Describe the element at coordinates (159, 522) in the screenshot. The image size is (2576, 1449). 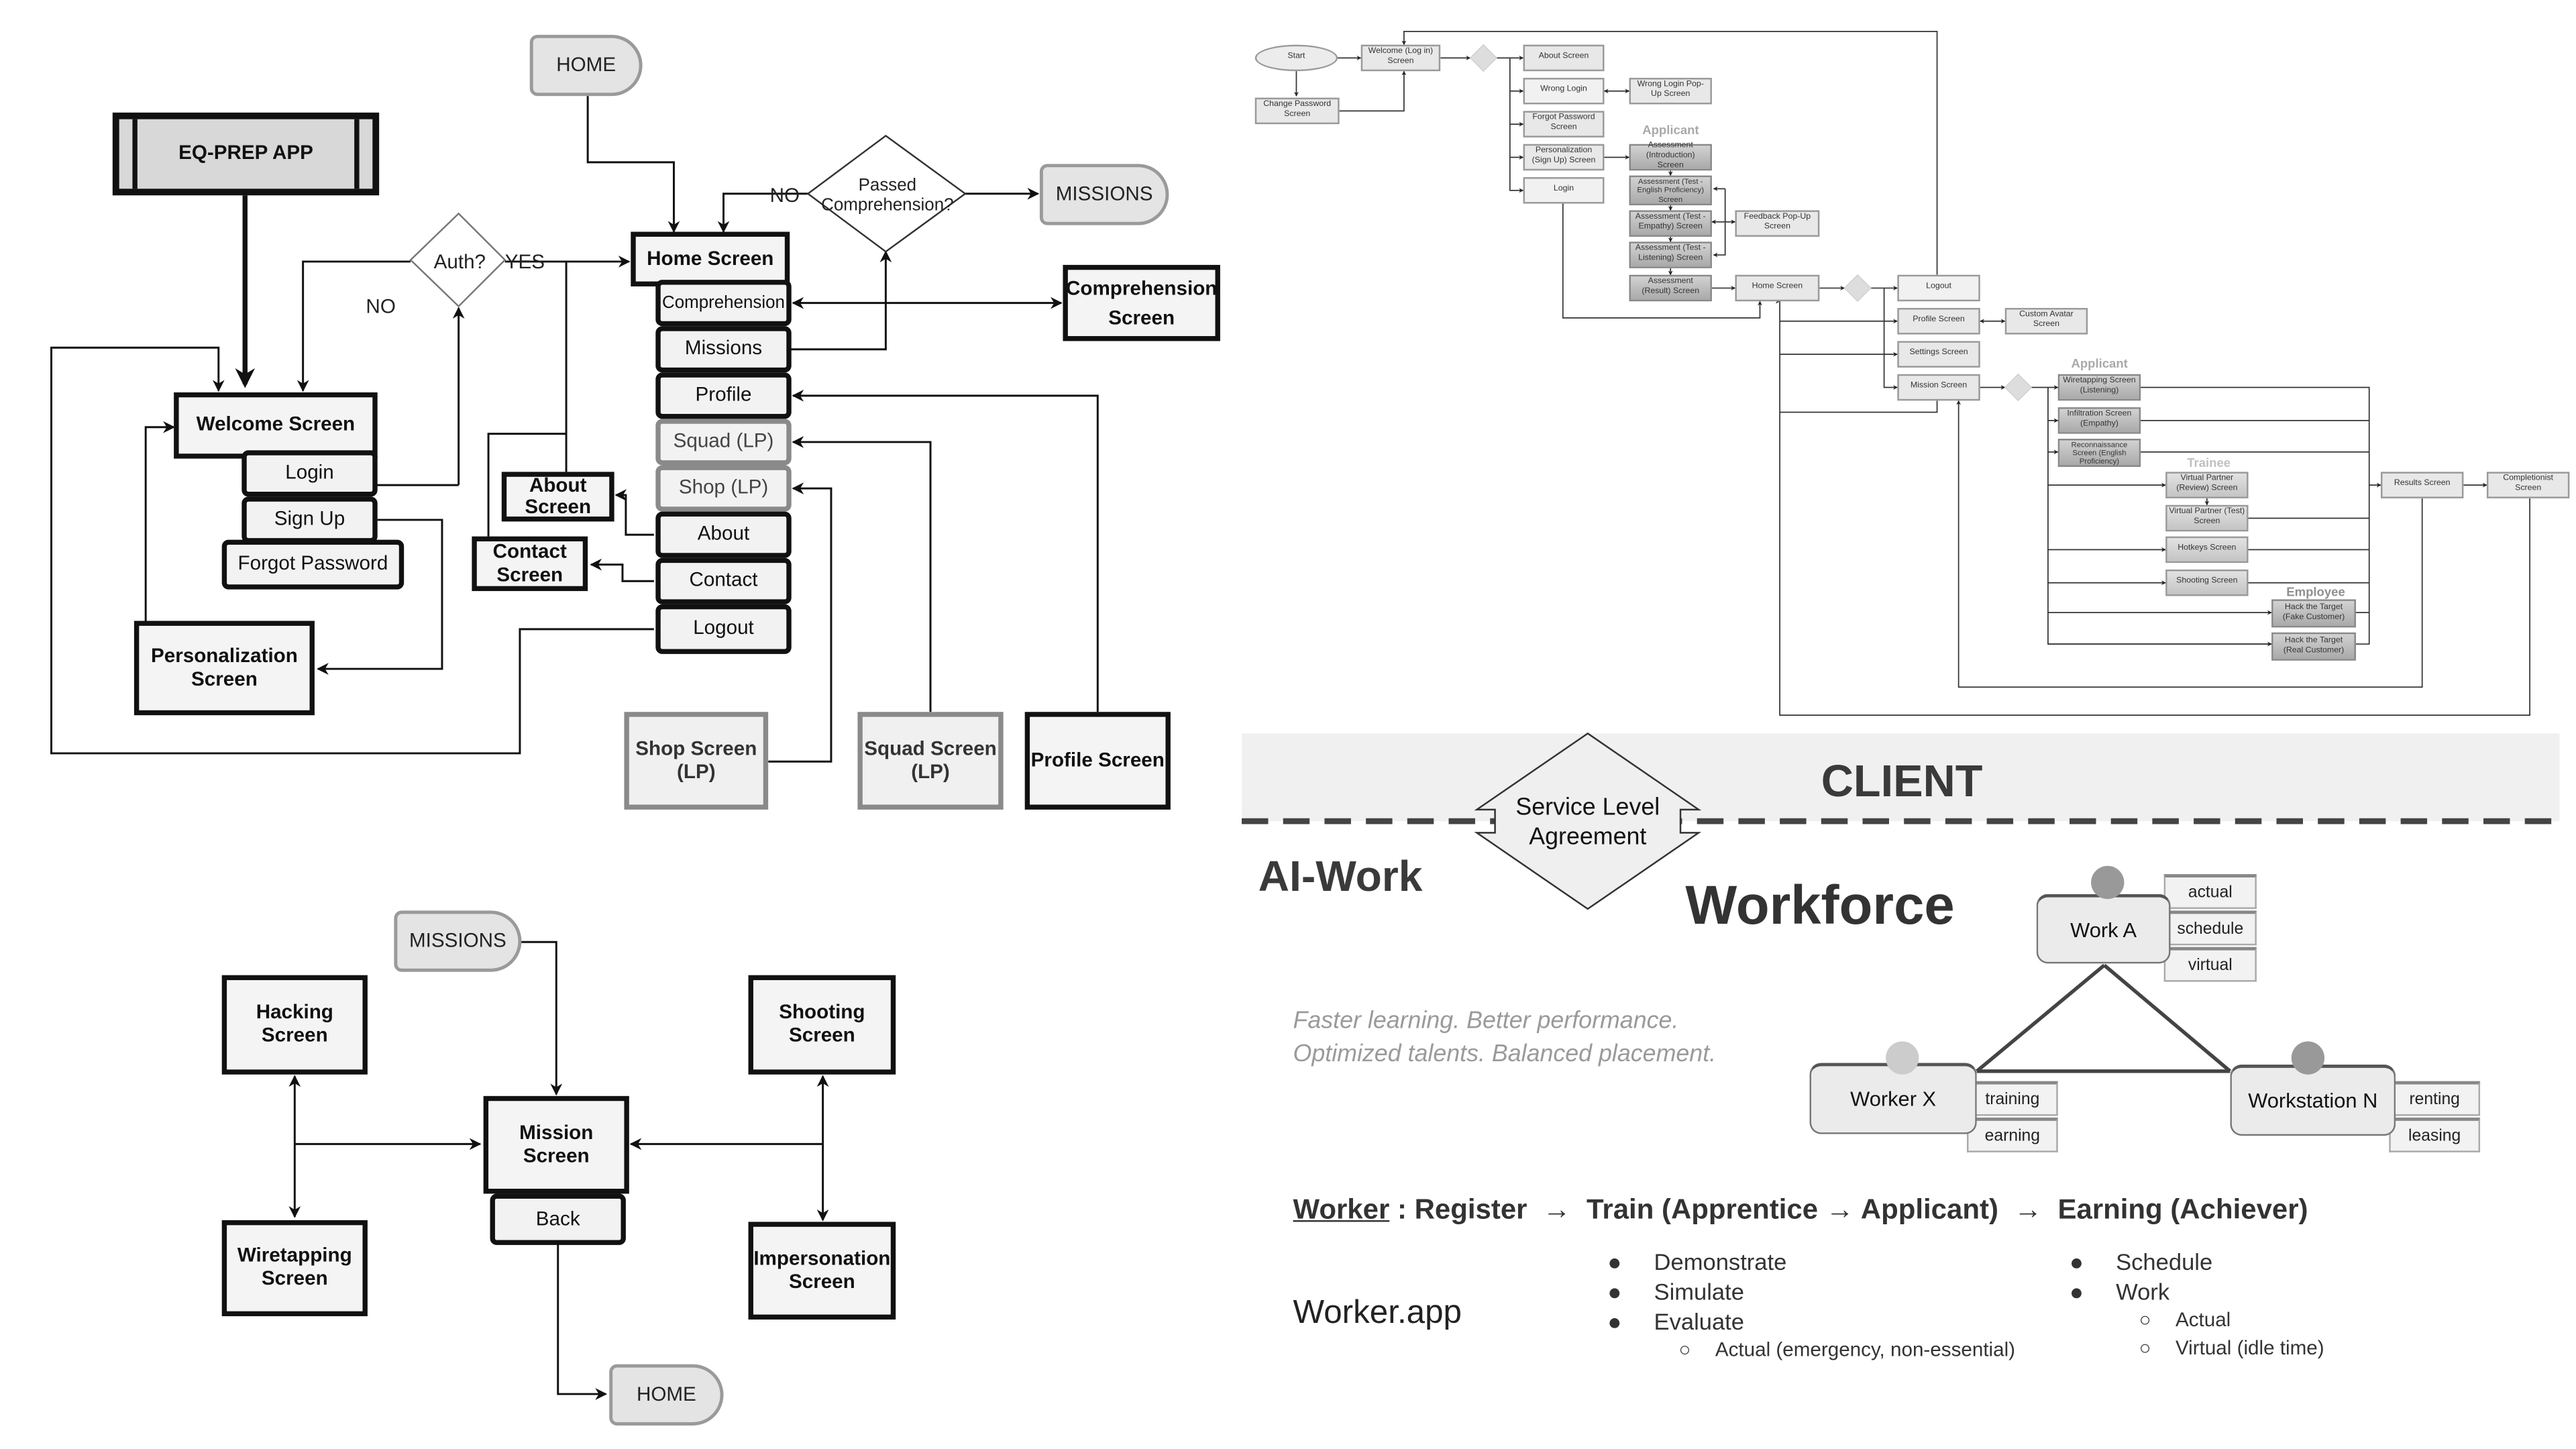
I see `personalization-to-welcome-arrow` at that location.